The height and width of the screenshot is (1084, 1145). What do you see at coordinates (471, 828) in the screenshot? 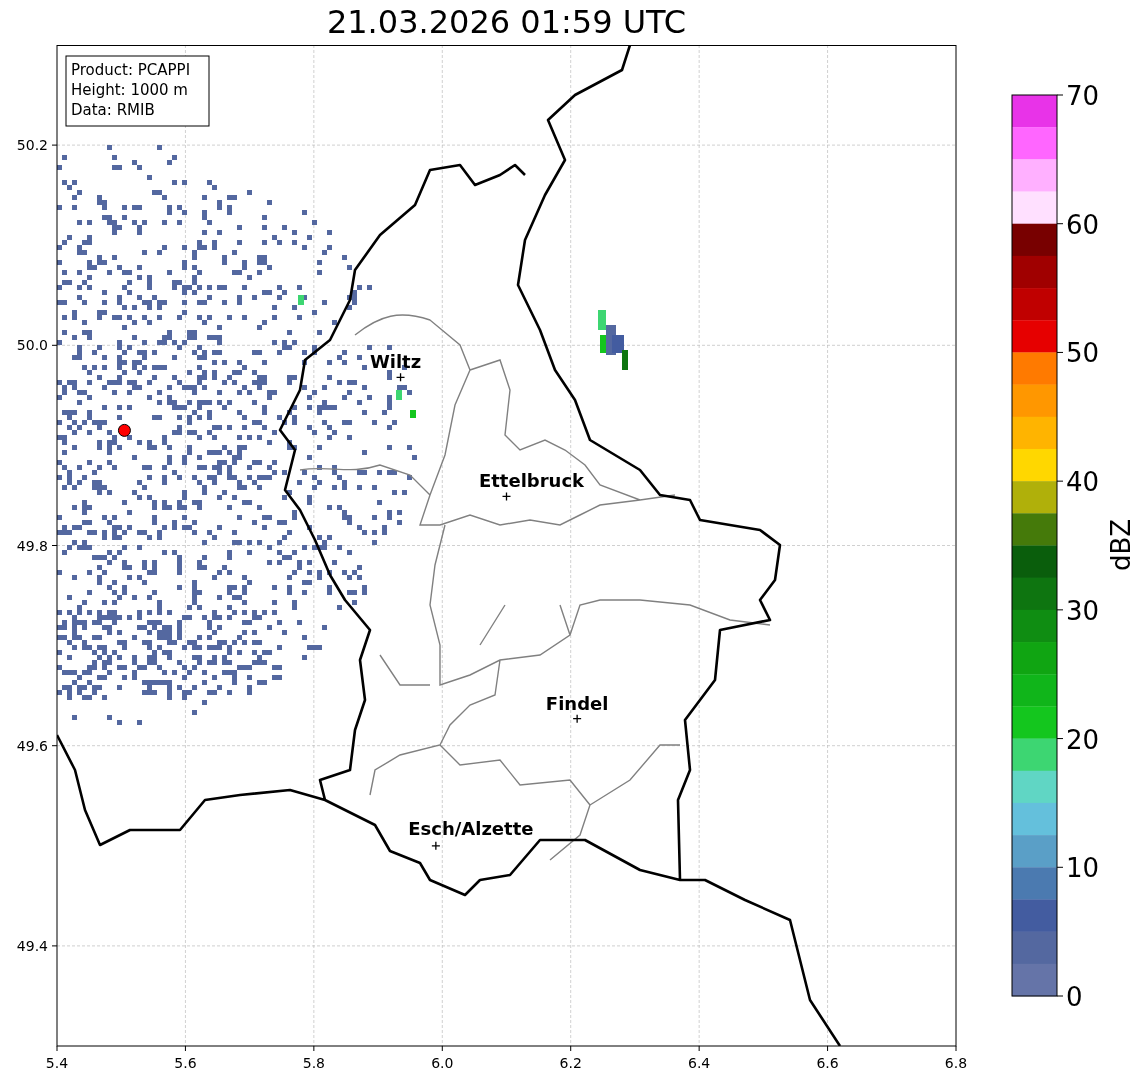
I see `city-label: Esch/Alzette` at bounding box center [471, 828].